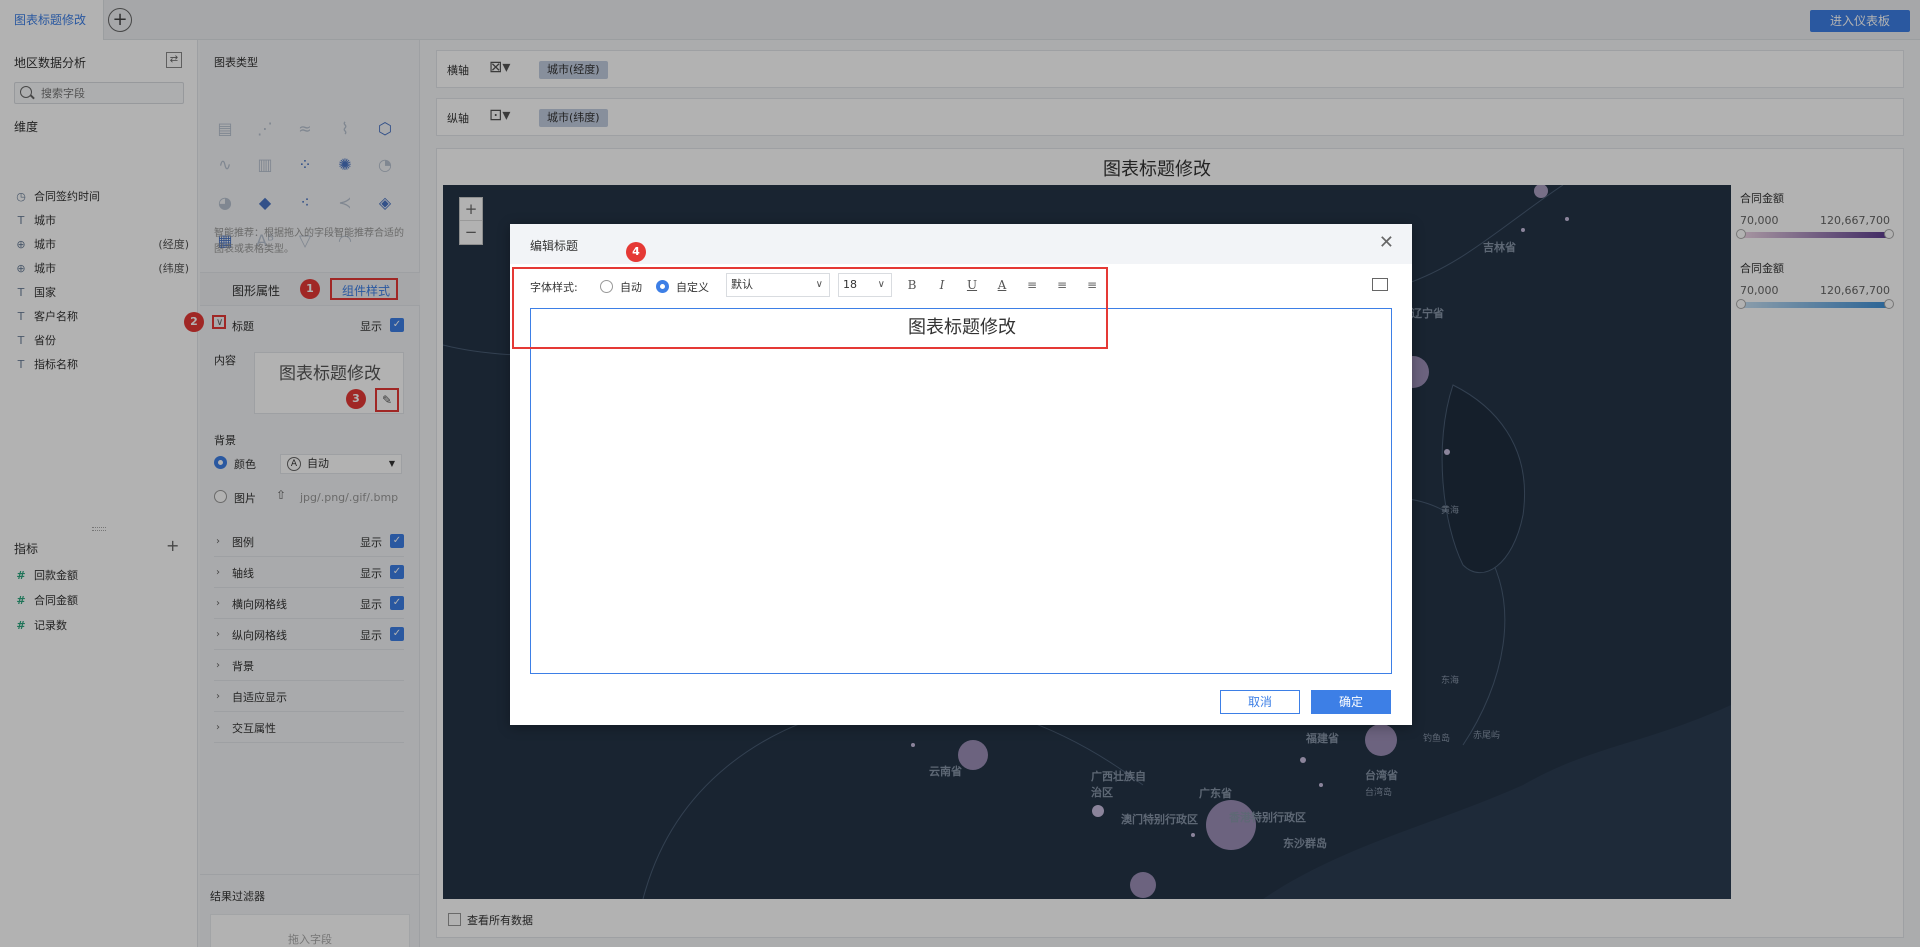  Describe the element at coordinates (554, 246) in the screenshot. I see `dialog-title: 编辑标题` at that location.